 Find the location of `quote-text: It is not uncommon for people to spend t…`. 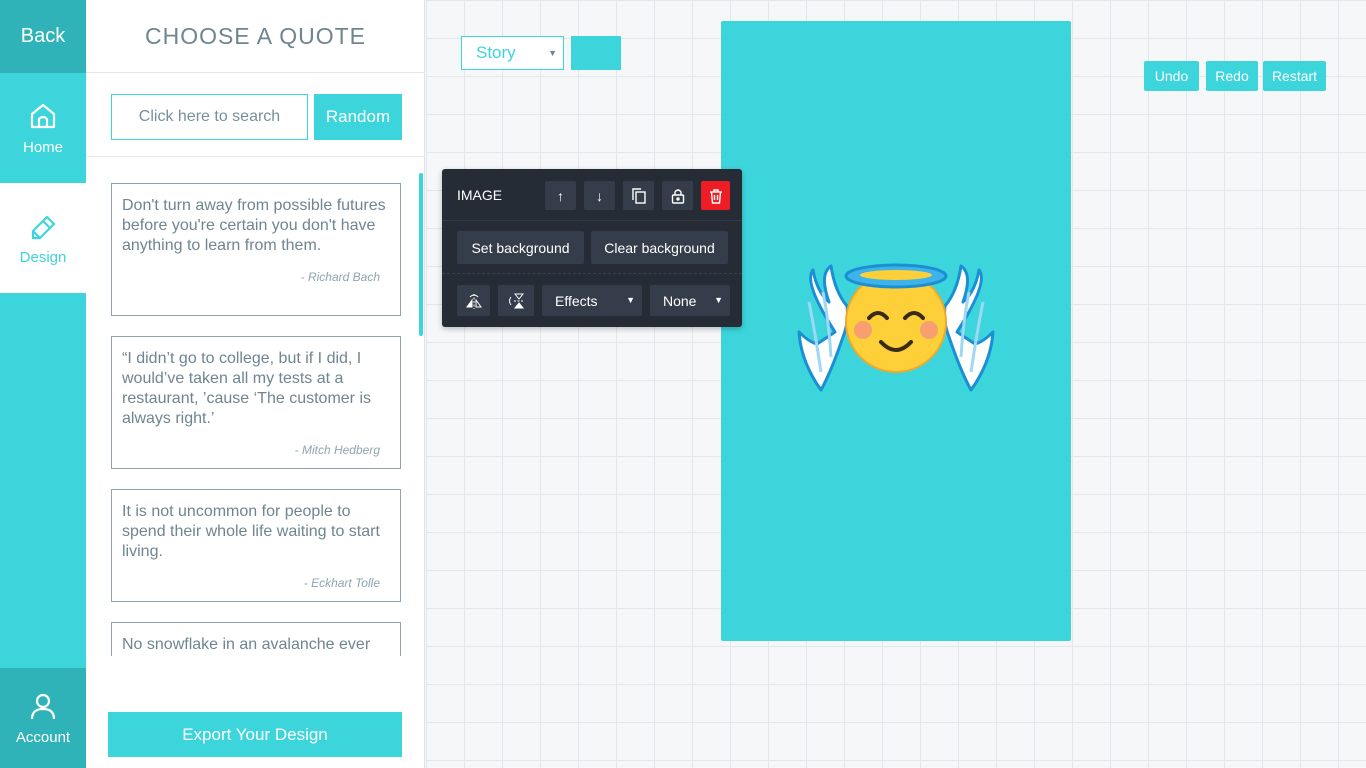

quote-text: It is not uncommon for people to spend t… is located at coordinates (251, 531).